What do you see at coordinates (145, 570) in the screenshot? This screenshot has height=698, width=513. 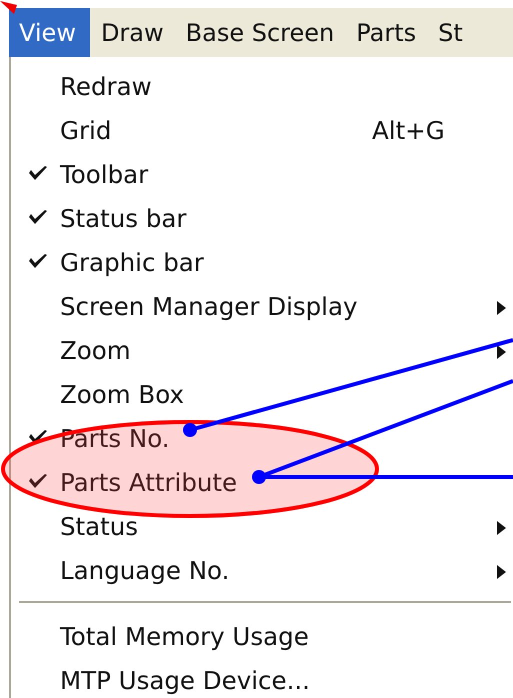 I see `menu-item: Language No.` at bounding box center [145, 570].